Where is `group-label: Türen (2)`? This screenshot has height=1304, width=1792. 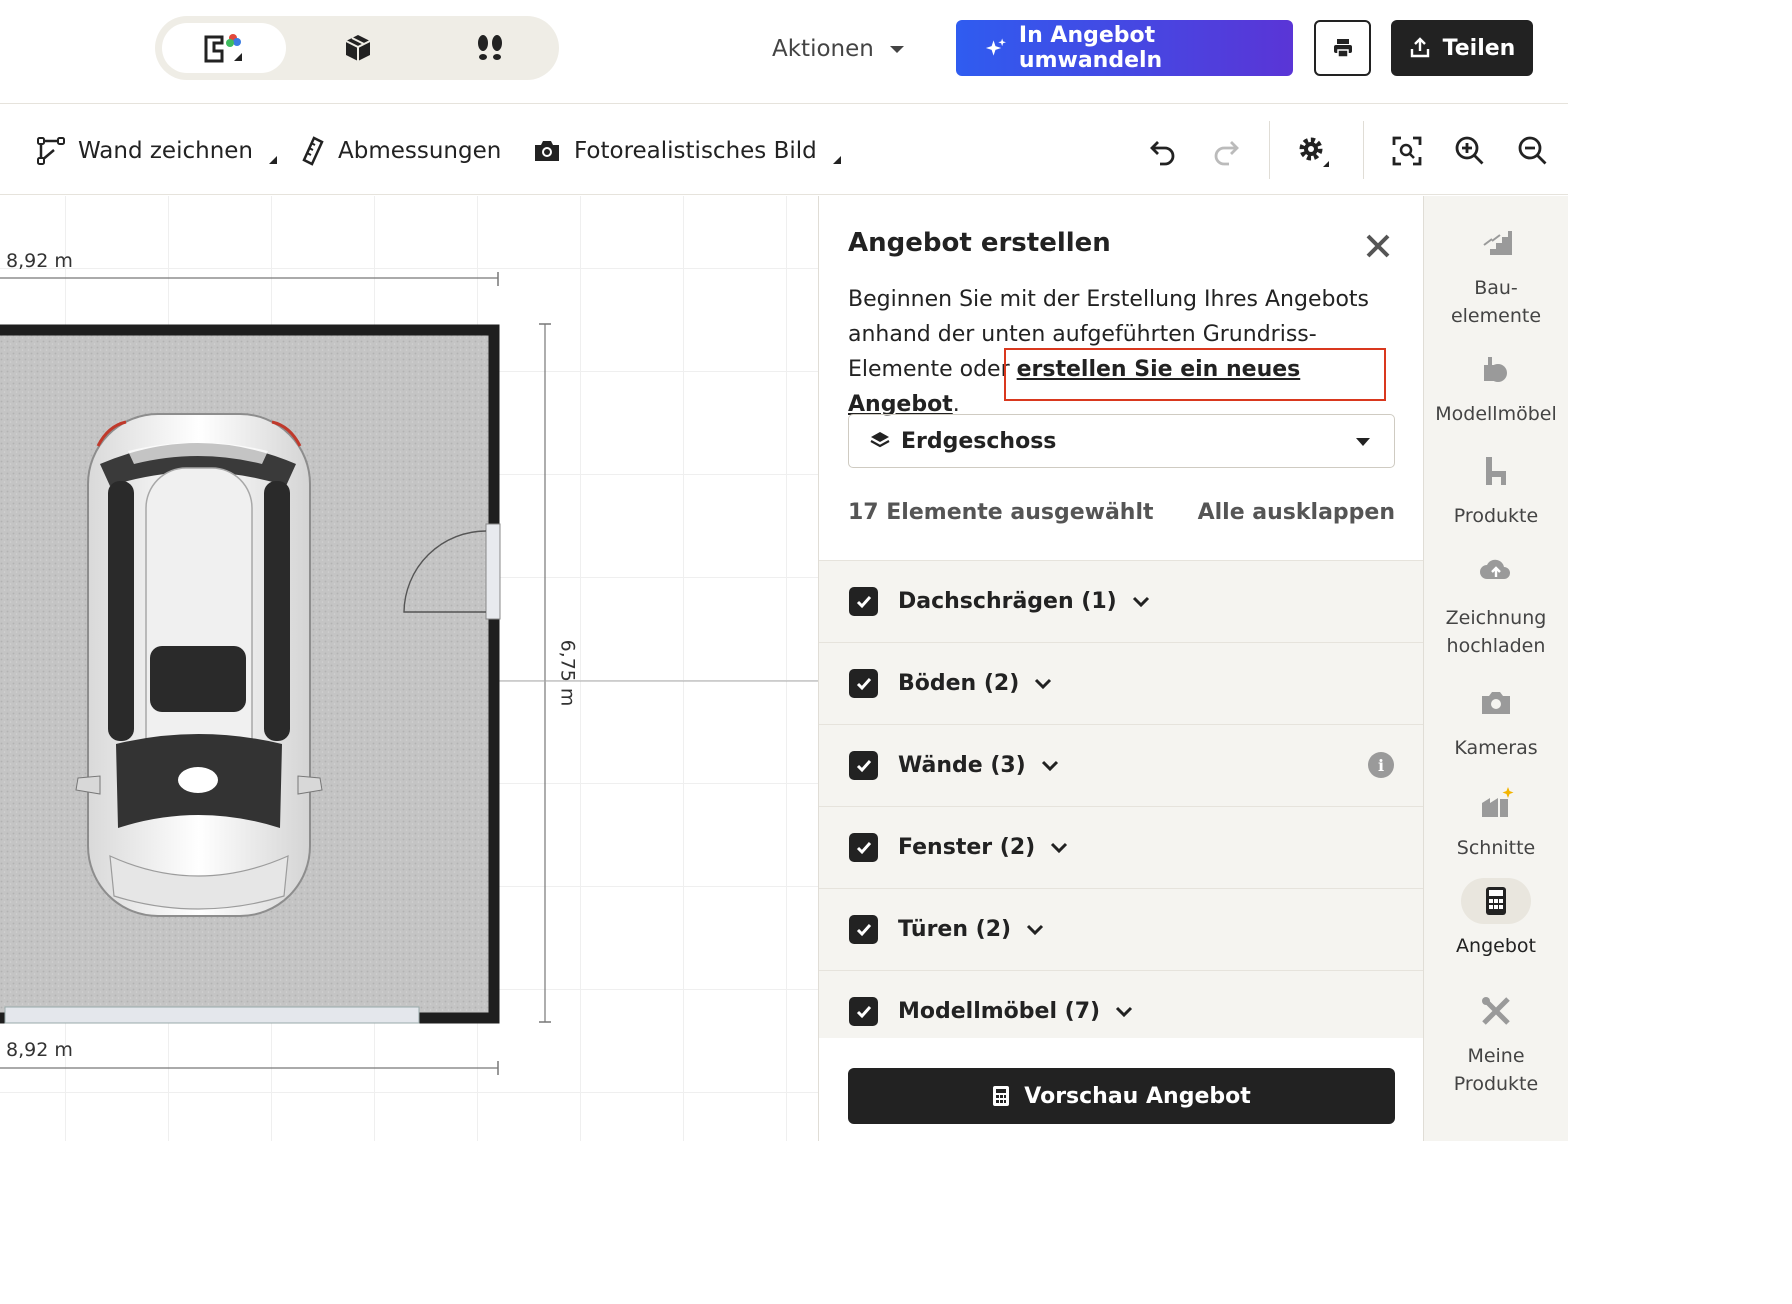
group-label: Türen (2) is located at coordinates (955, 929).